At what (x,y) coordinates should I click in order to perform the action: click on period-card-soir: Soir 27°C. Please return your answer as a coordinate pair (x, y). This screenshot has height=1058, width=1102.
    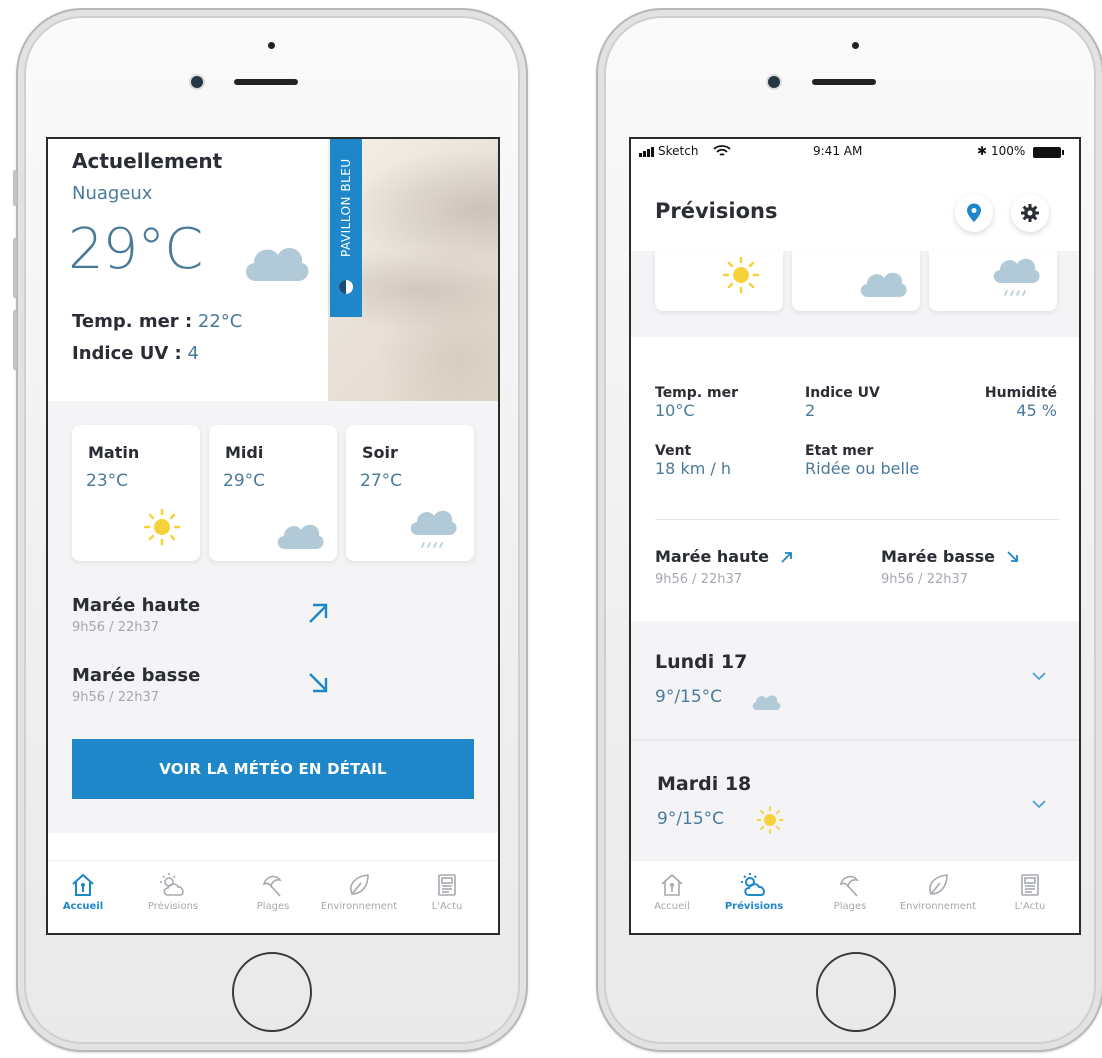
    Looking at the image, I should click on (410, 493).